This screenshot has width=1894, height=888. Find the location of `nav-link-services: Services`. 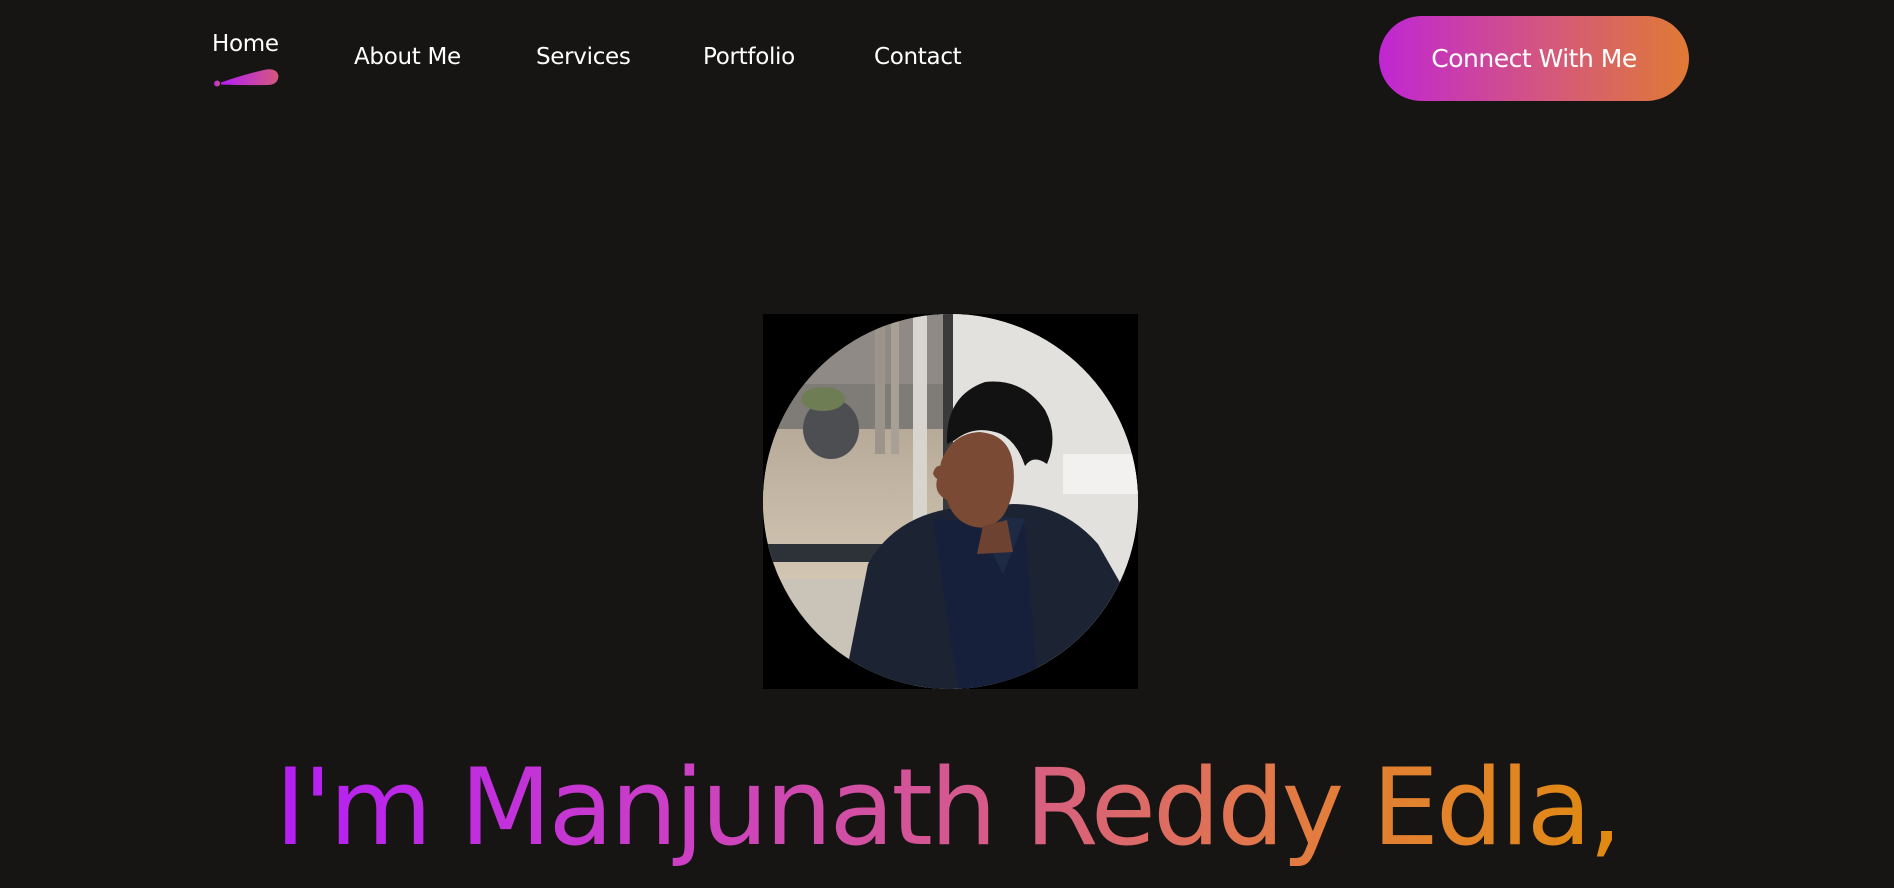

nav-link-services: Services is located at coordinates (583, 57).